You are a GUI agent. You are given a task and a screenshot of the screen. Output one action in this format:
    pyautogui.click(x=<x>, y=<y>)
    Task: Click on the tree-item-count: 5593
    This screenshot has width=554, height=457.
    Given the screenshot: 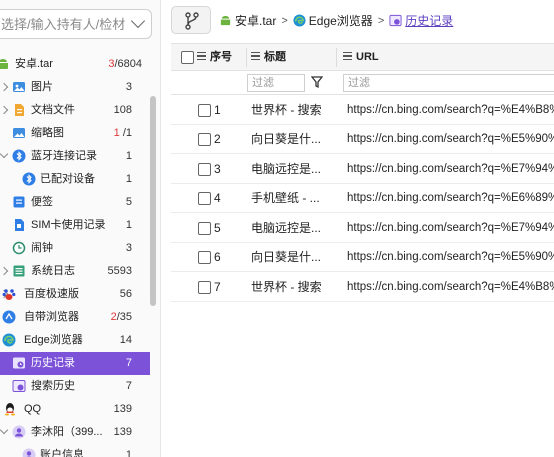 What is the action you would take?
    pyautogui.click(x=119, y=271)
    